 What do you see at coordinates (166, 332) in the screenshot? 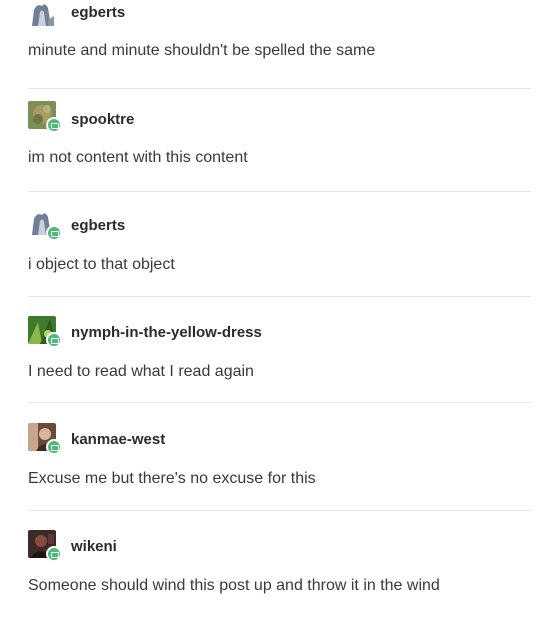
I see `username: nymph-in-the-yellow-dress` at bounding box center [166, 332].